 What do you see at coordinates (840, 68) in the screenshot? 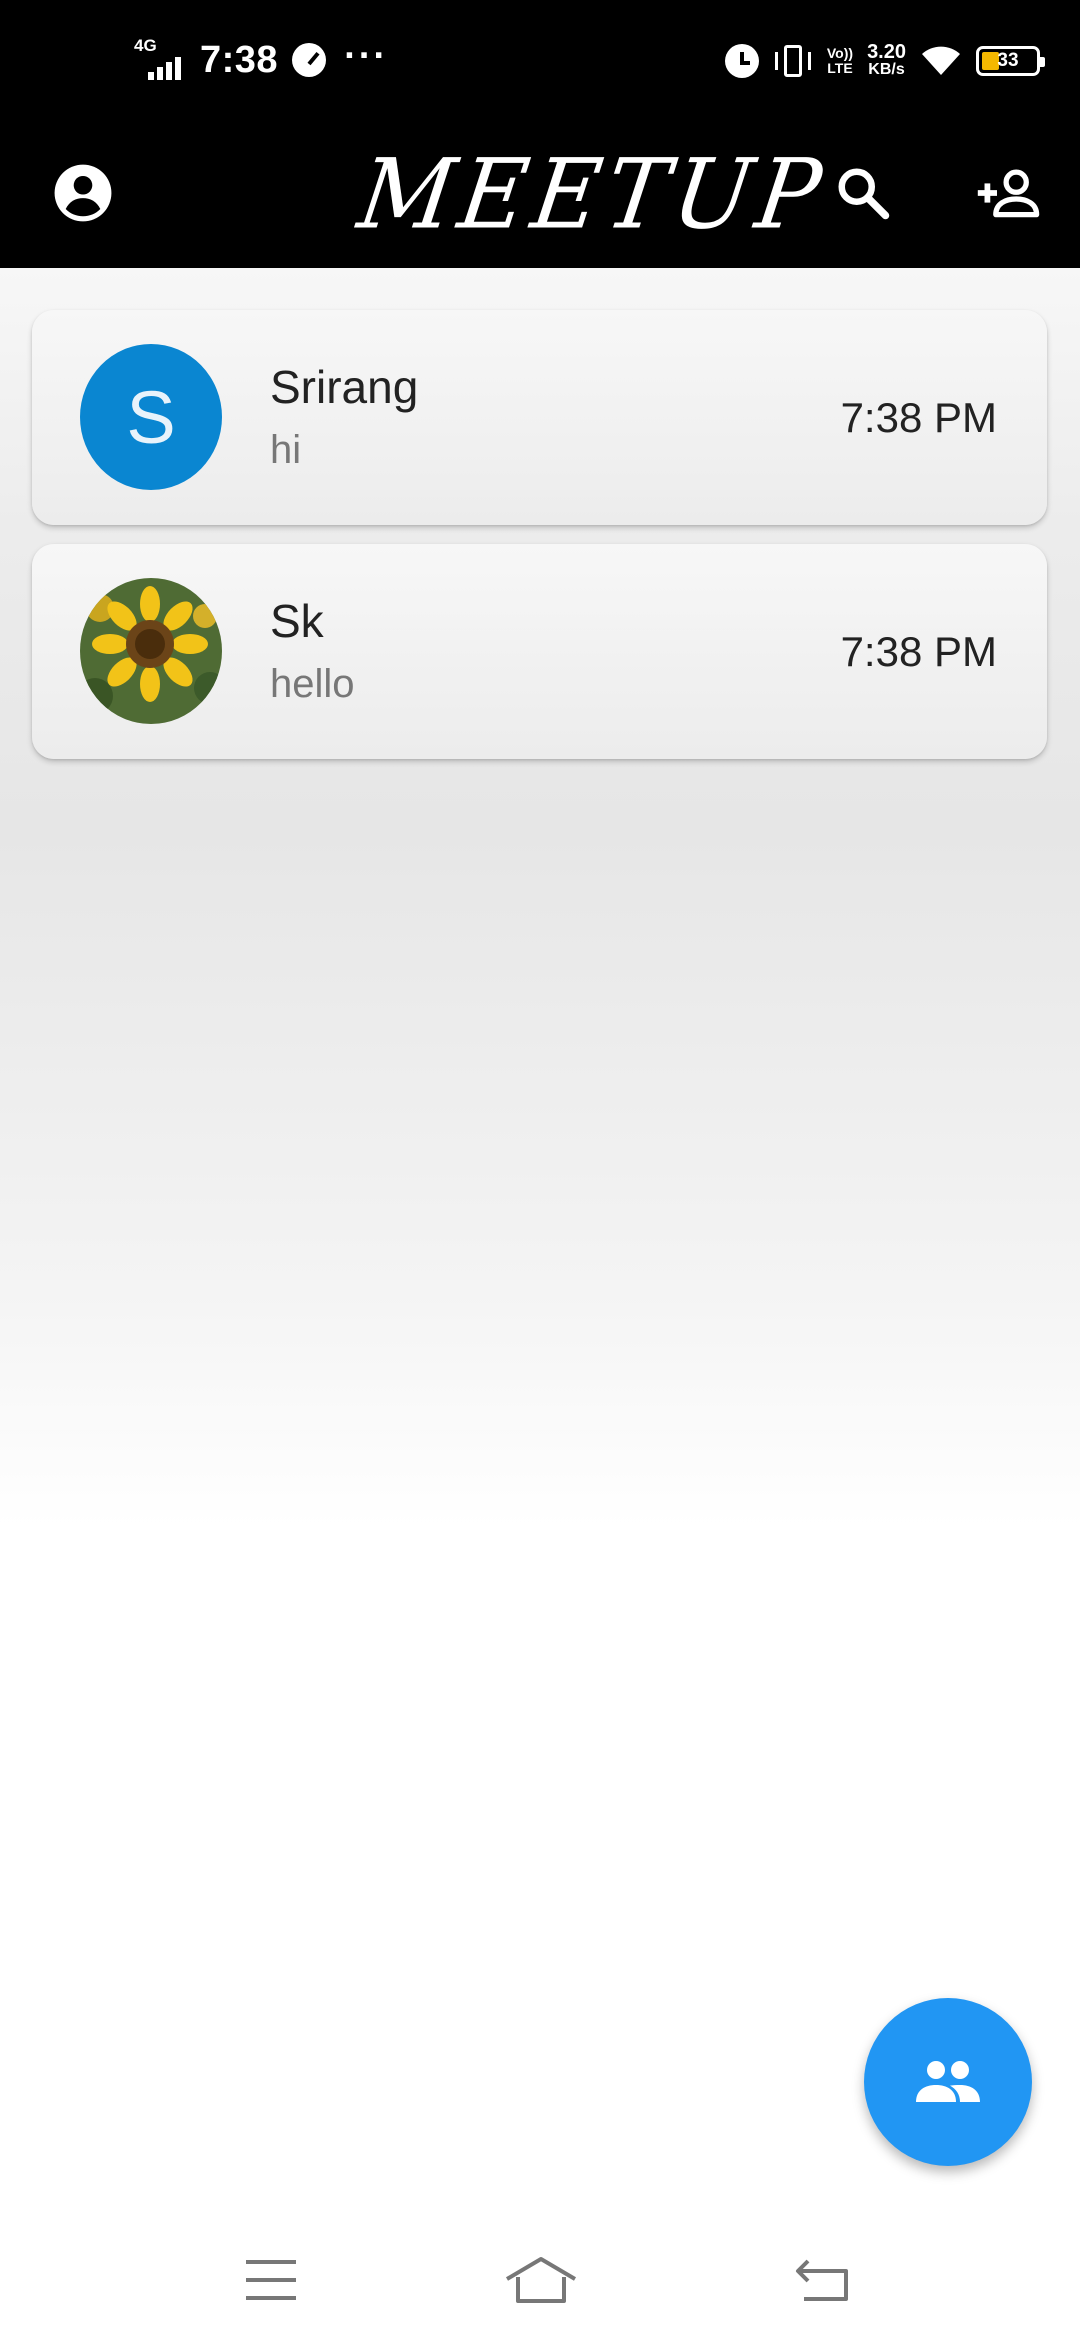
I see `lte-label: LTE` at bounding box center [840, 68].